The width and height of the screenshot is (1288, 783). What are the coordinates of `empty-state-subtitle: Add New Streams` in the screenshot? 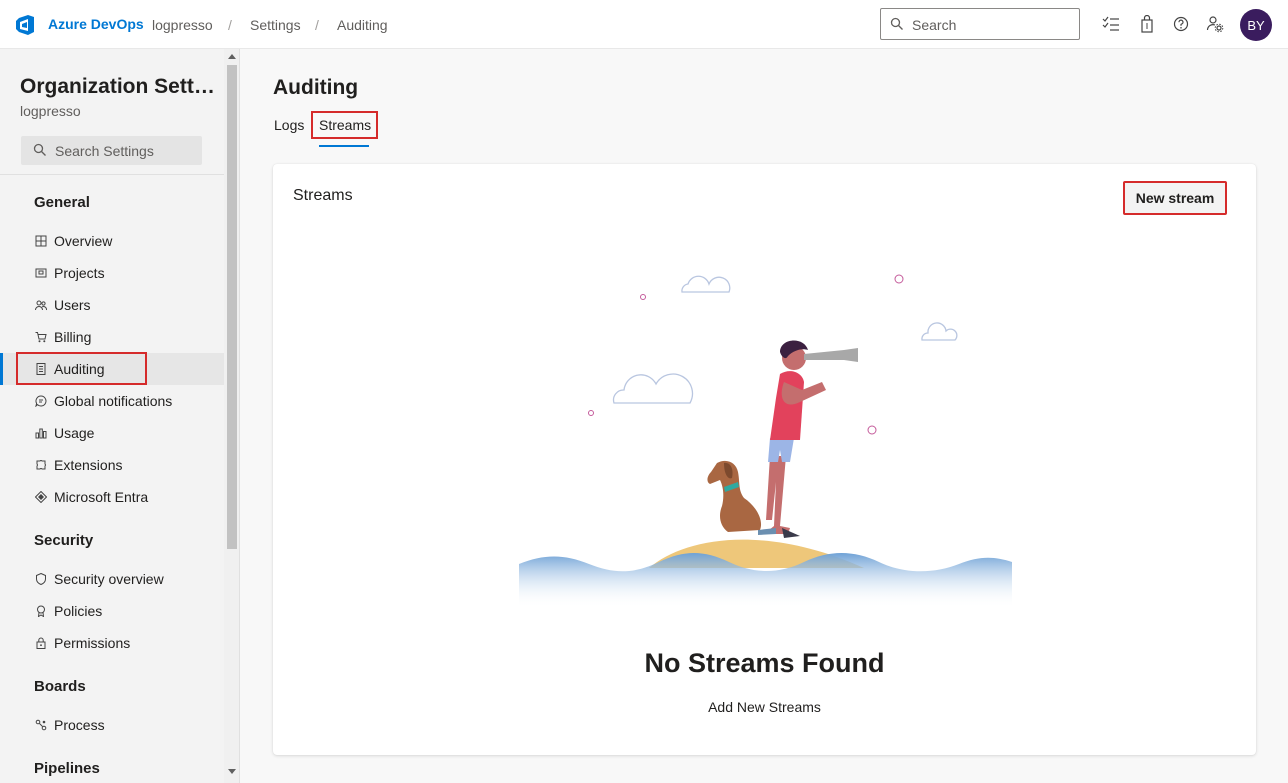 It's located at (764, 707).